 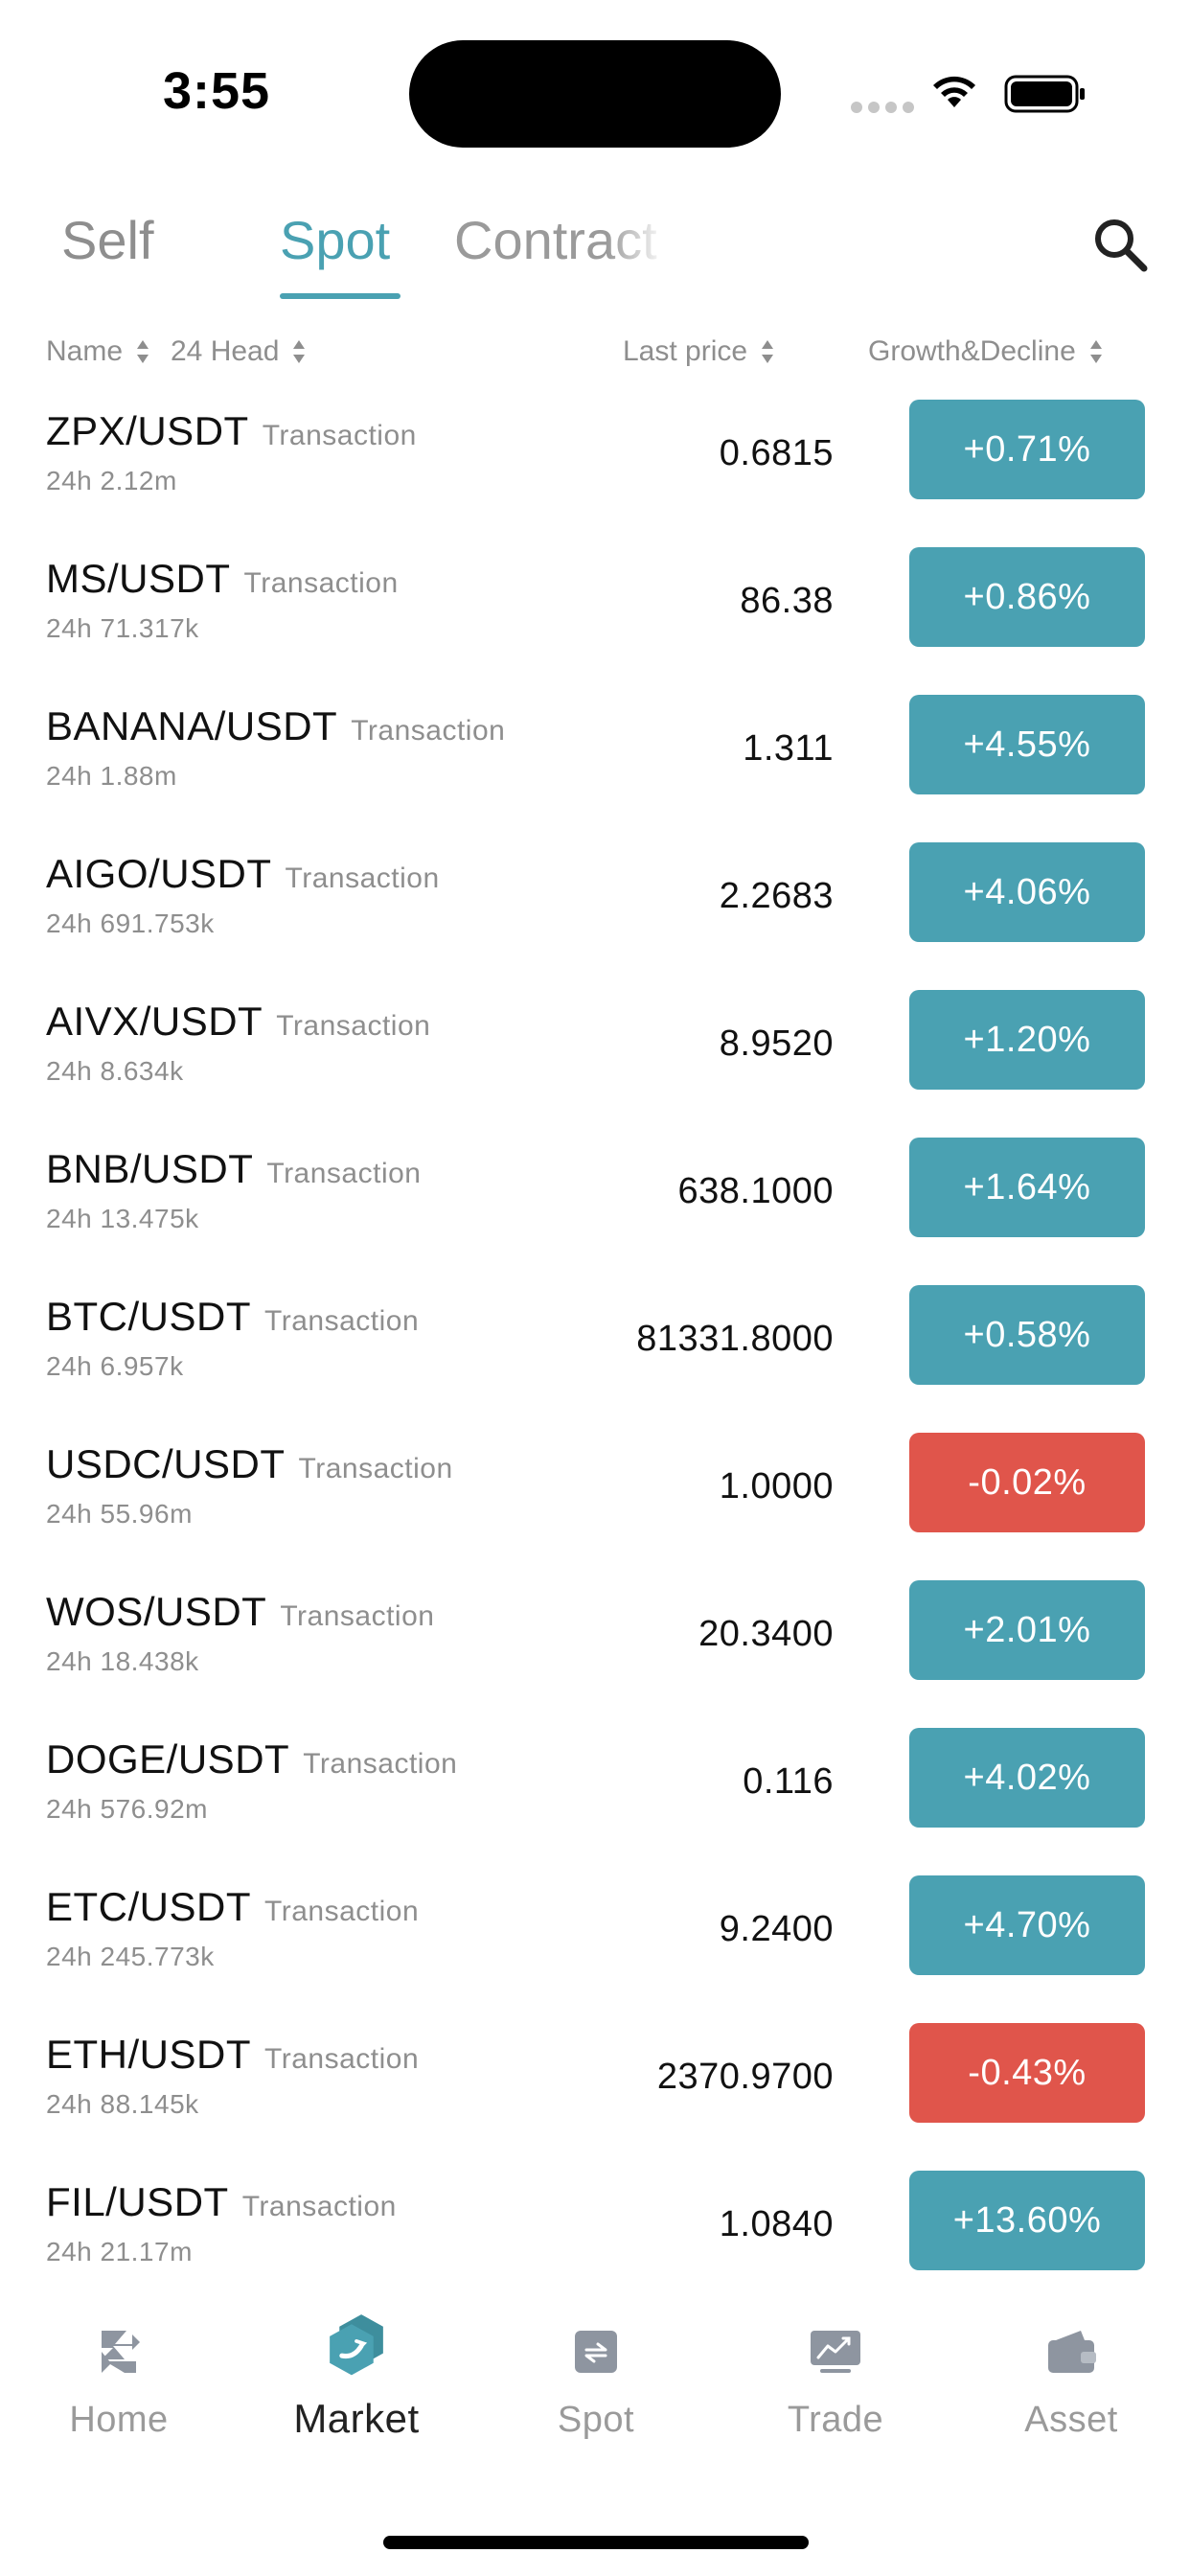 I want to click on change-badge: +0.71%, so click(x=1027, y=449).